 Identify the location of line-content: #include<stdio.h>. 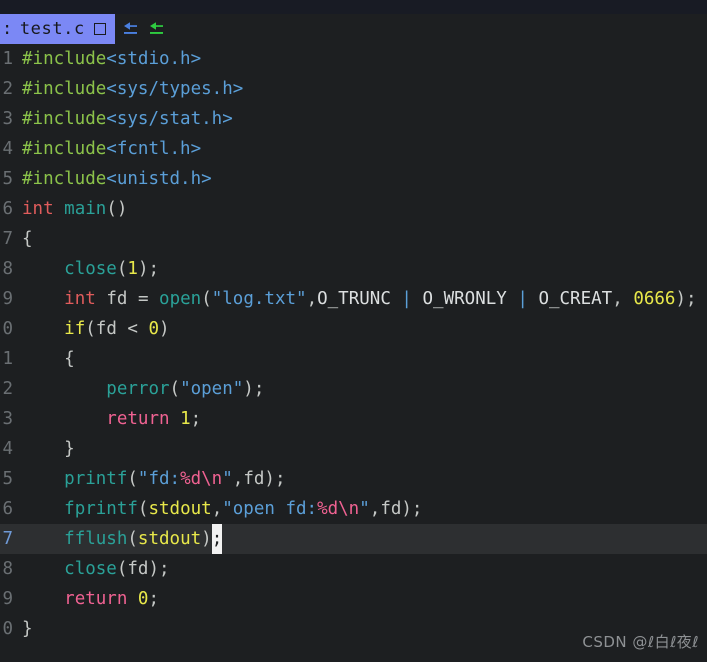
(112, 59).